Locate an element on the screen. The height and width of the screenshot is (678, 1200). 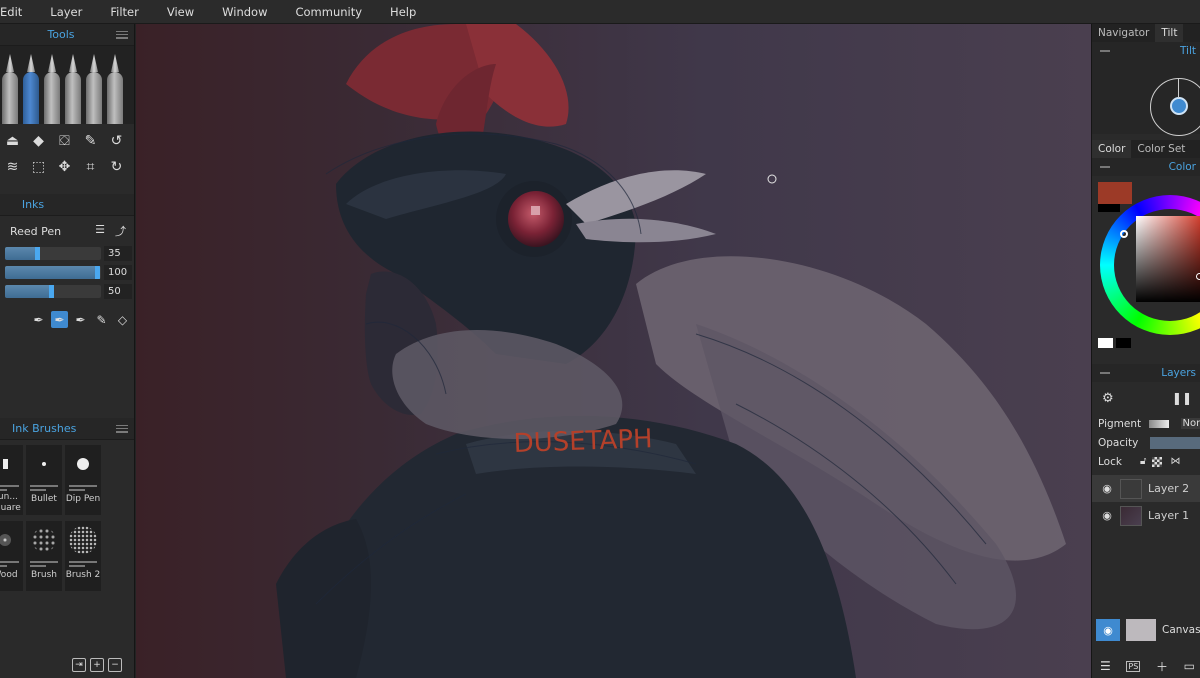
ink-brushes-title: Ink Brushes is located at coordinates (44, 428).